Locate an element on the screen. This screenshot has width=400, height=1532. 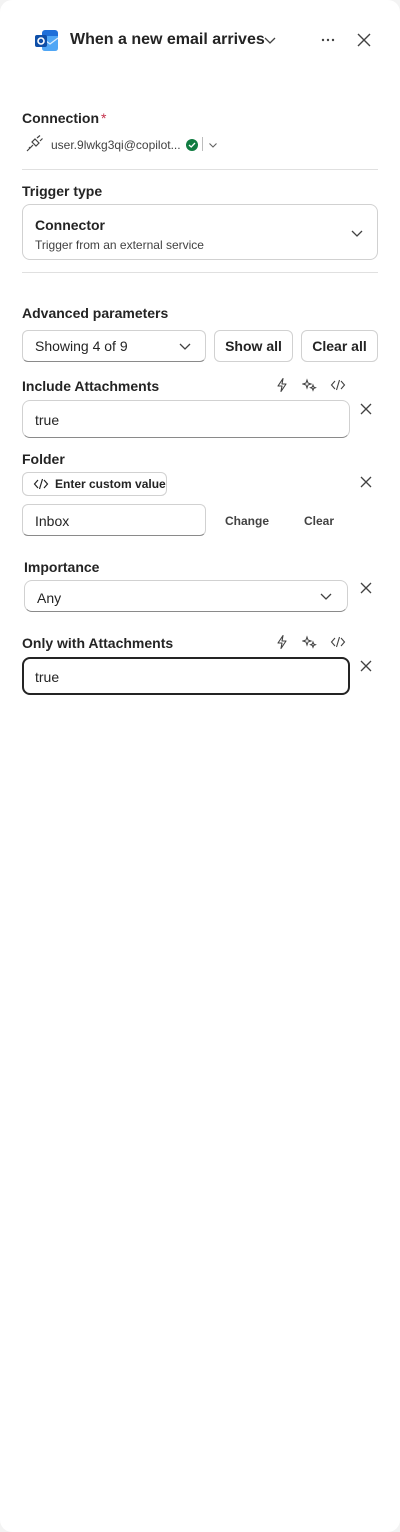
advanced-parameters-label: Advanced parameters is located at coordinates (95, 313).